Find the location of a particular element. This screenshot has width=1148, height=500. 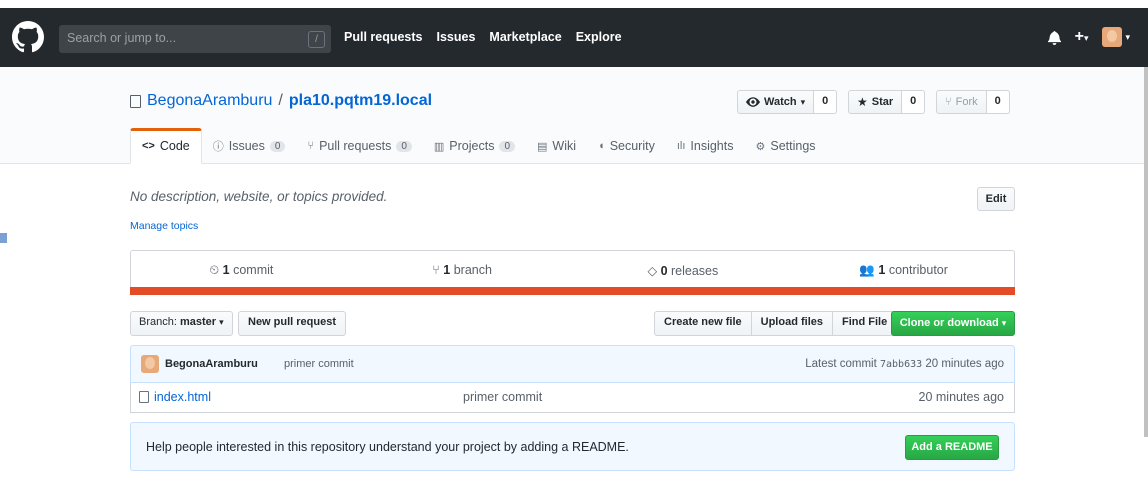

tab-projects: ▥ Projects 0 is located at coordinates (474, 146).